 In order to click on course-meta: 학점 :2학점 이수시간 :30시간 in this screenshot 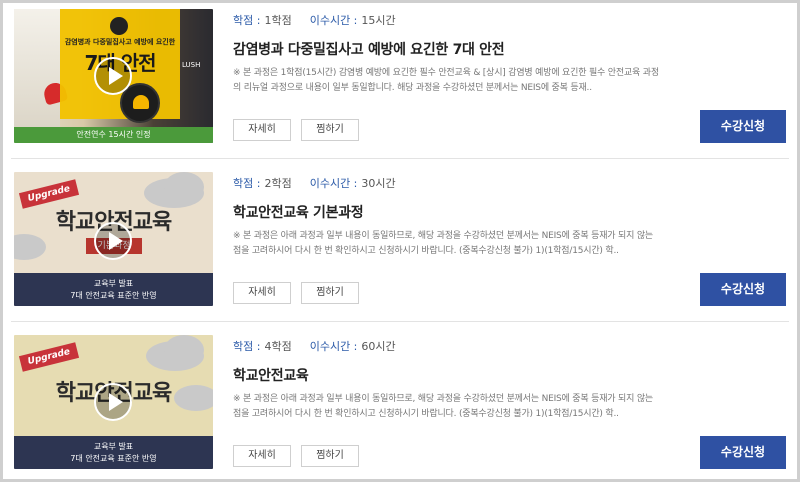, I will do `click(314, 183)`.